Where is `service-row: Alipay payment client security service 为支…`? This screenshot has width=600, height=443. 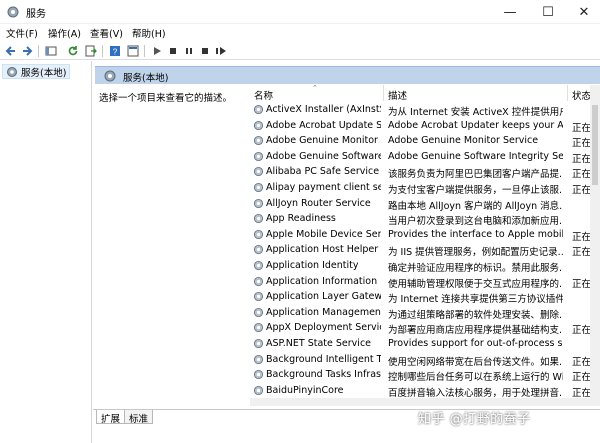 service-row: Alipay payment client security service 为支… is located at coordinates (425, 188).